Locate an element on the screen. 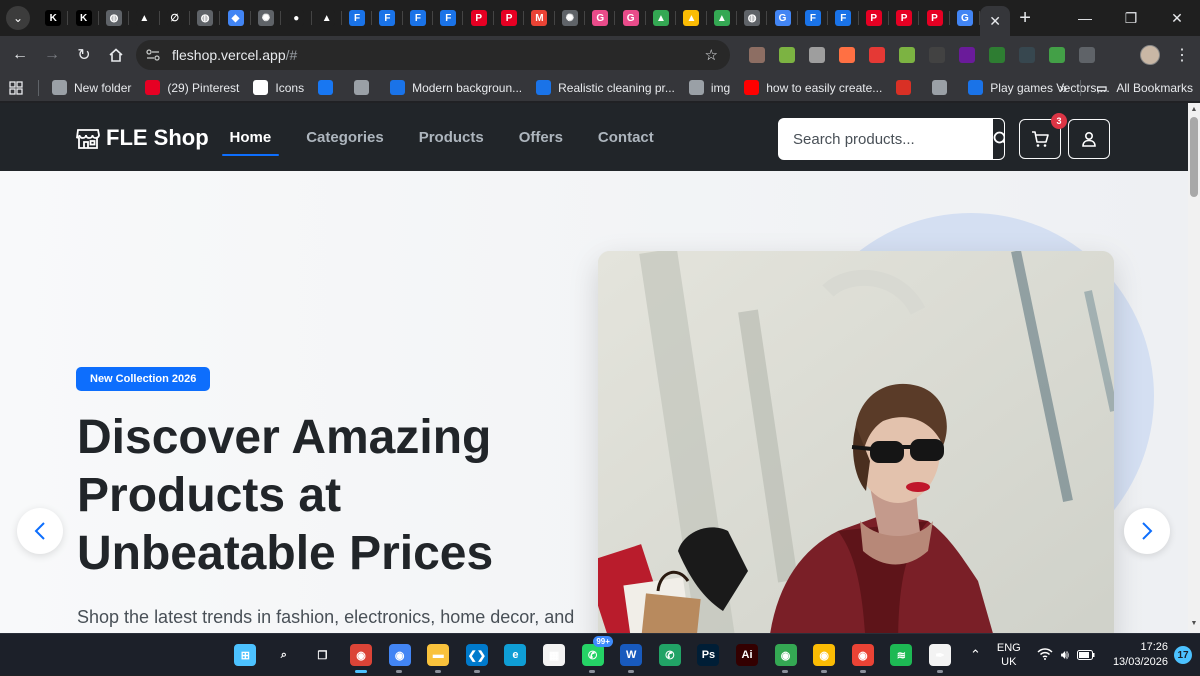  fox-icon is located at coordinates (847, 55).